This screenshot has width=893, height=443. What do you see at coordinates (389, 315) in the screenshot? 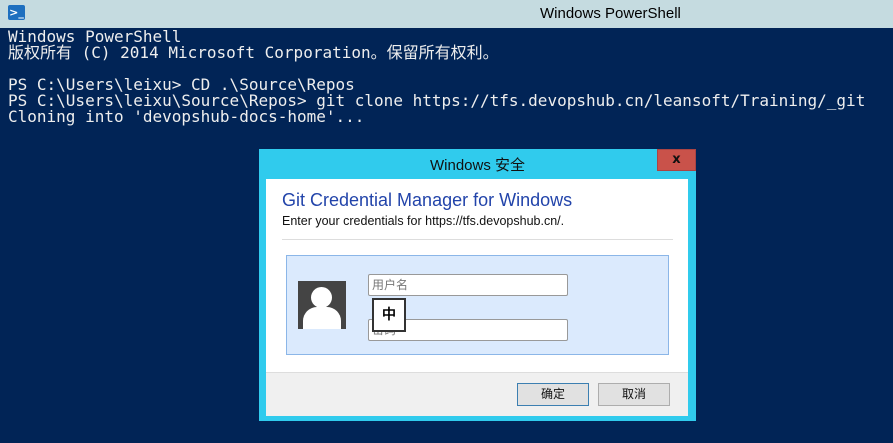
I see `ime-indicator: 中` at bounding box center [389, 315].